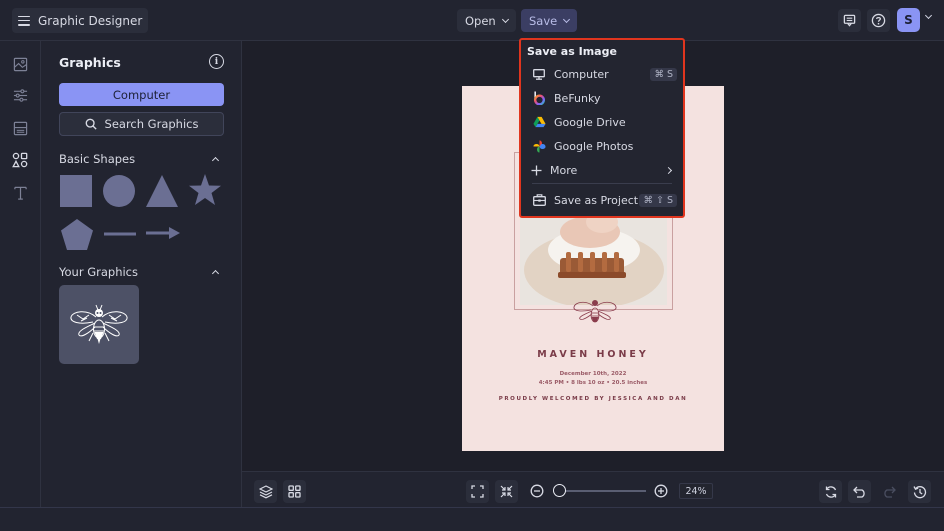 The width and height of the screenshot is (944, 531). I want to click on redo-button, so click(888, 491).